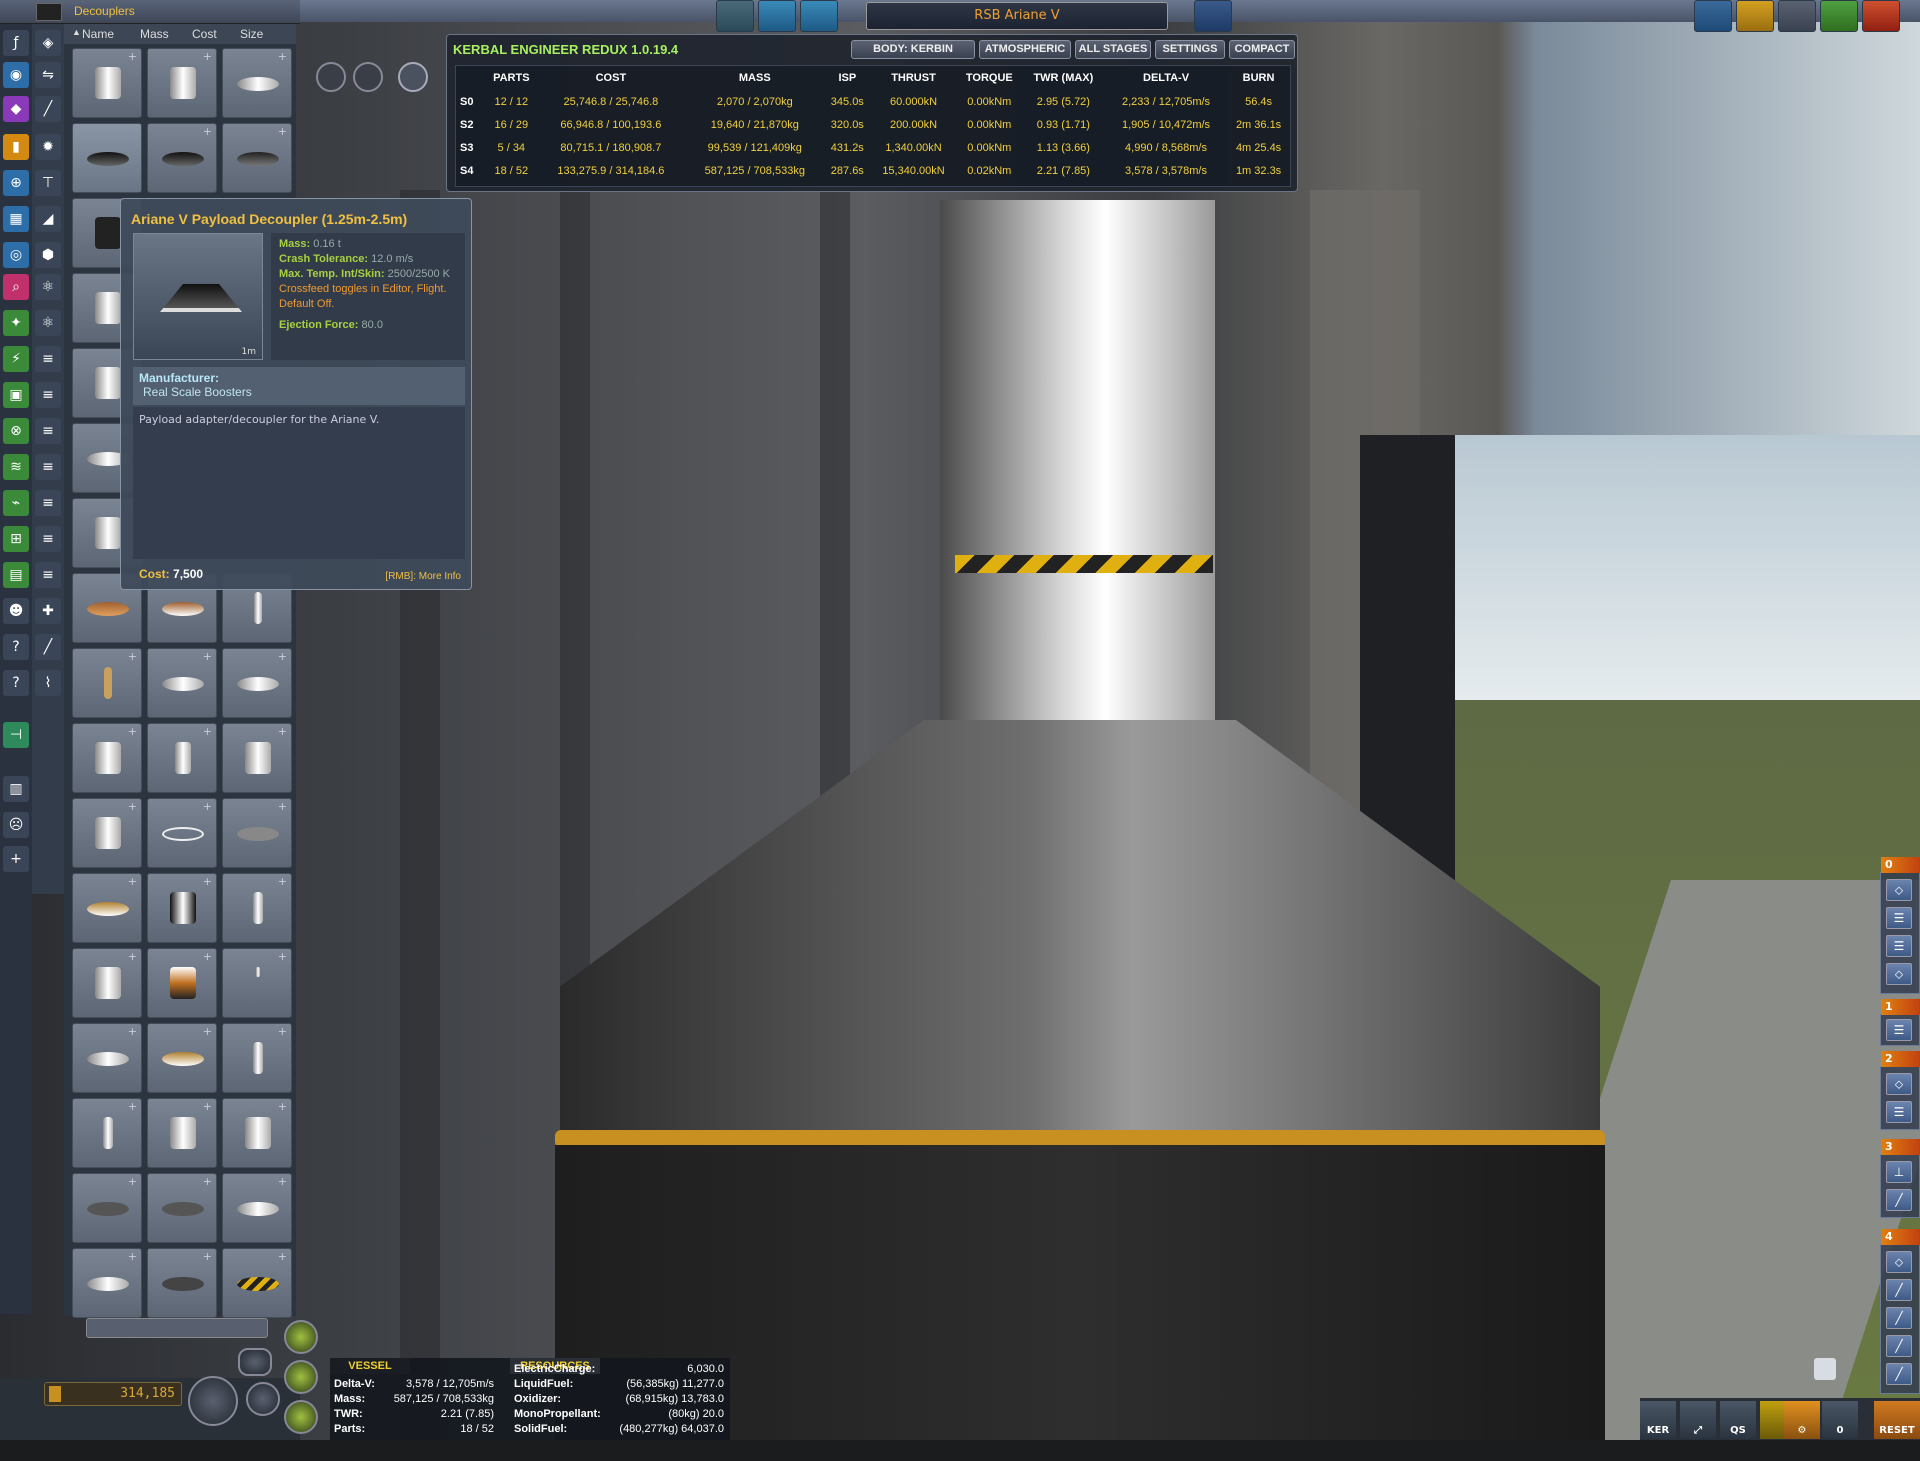 The width and height of the screenshot is (1920, 1461). What do you see at coordinates (48, 219) in the screenshot?
I see `fin-icon: ◢` at bounding box center [48, 219].